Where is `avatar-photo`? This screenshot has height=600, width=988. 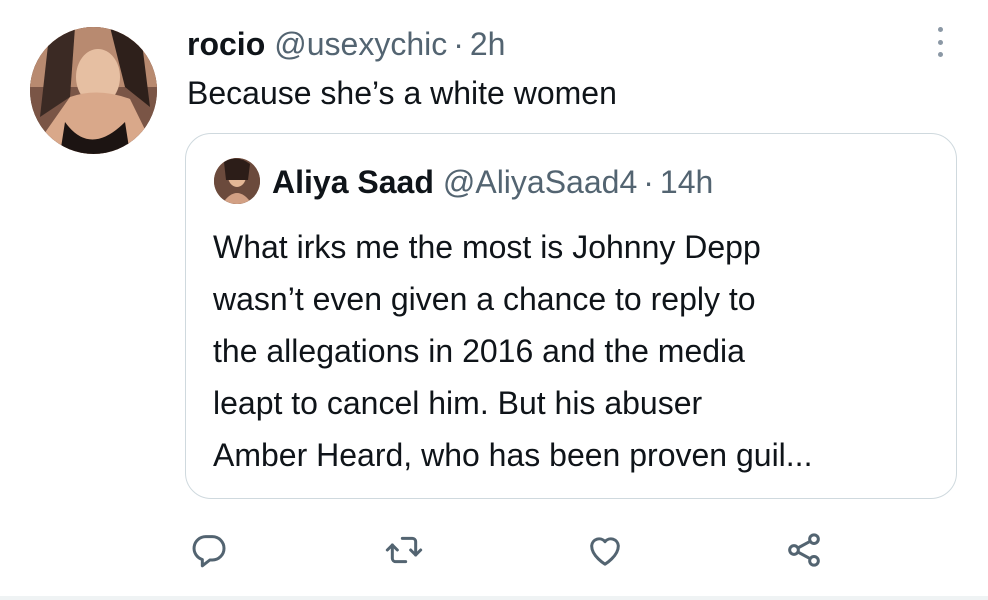 avatar-photo is located at coordinates (93, 90).